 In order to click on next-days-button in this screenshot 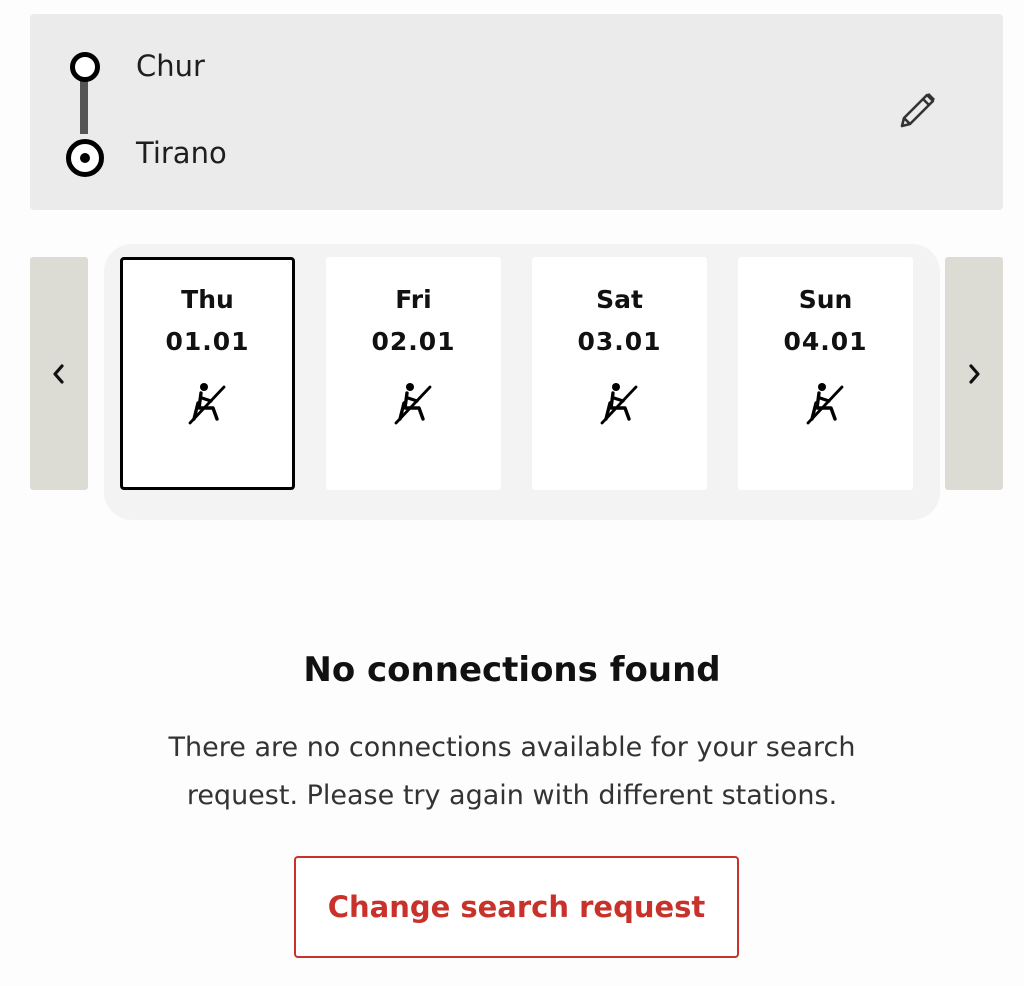, I will do `click(974, 373)`.